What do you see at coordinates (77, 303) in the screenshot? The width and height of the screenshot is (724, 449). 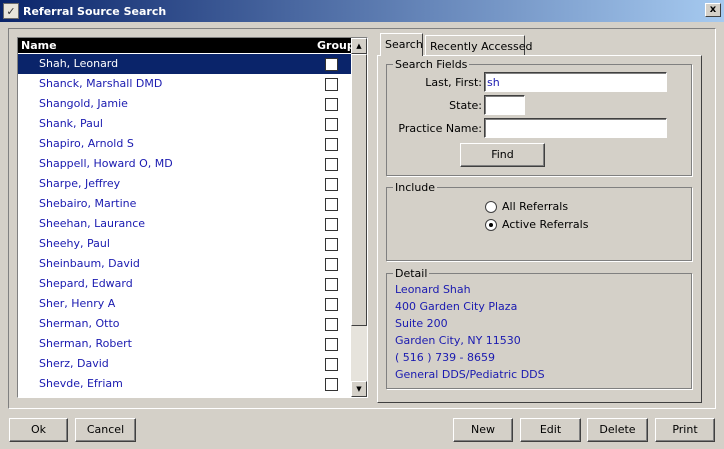 I see `referral-name: Sher, Henry A` at bounding box center [77, 303].